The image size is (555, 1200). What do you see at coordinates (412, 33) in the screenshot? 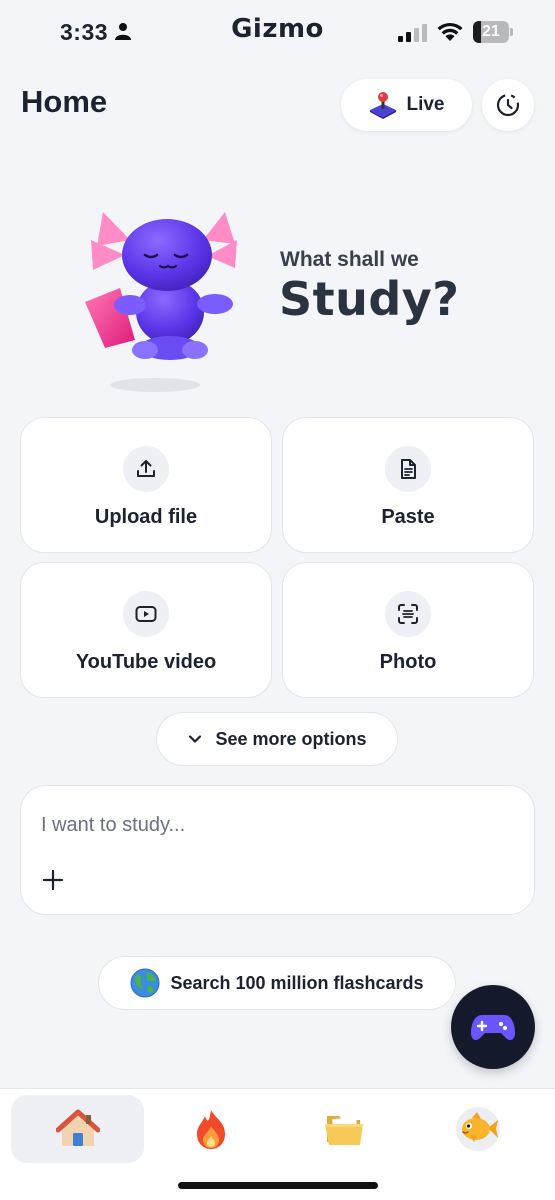
I see `signal-icon` at bounding box center [412, 33].